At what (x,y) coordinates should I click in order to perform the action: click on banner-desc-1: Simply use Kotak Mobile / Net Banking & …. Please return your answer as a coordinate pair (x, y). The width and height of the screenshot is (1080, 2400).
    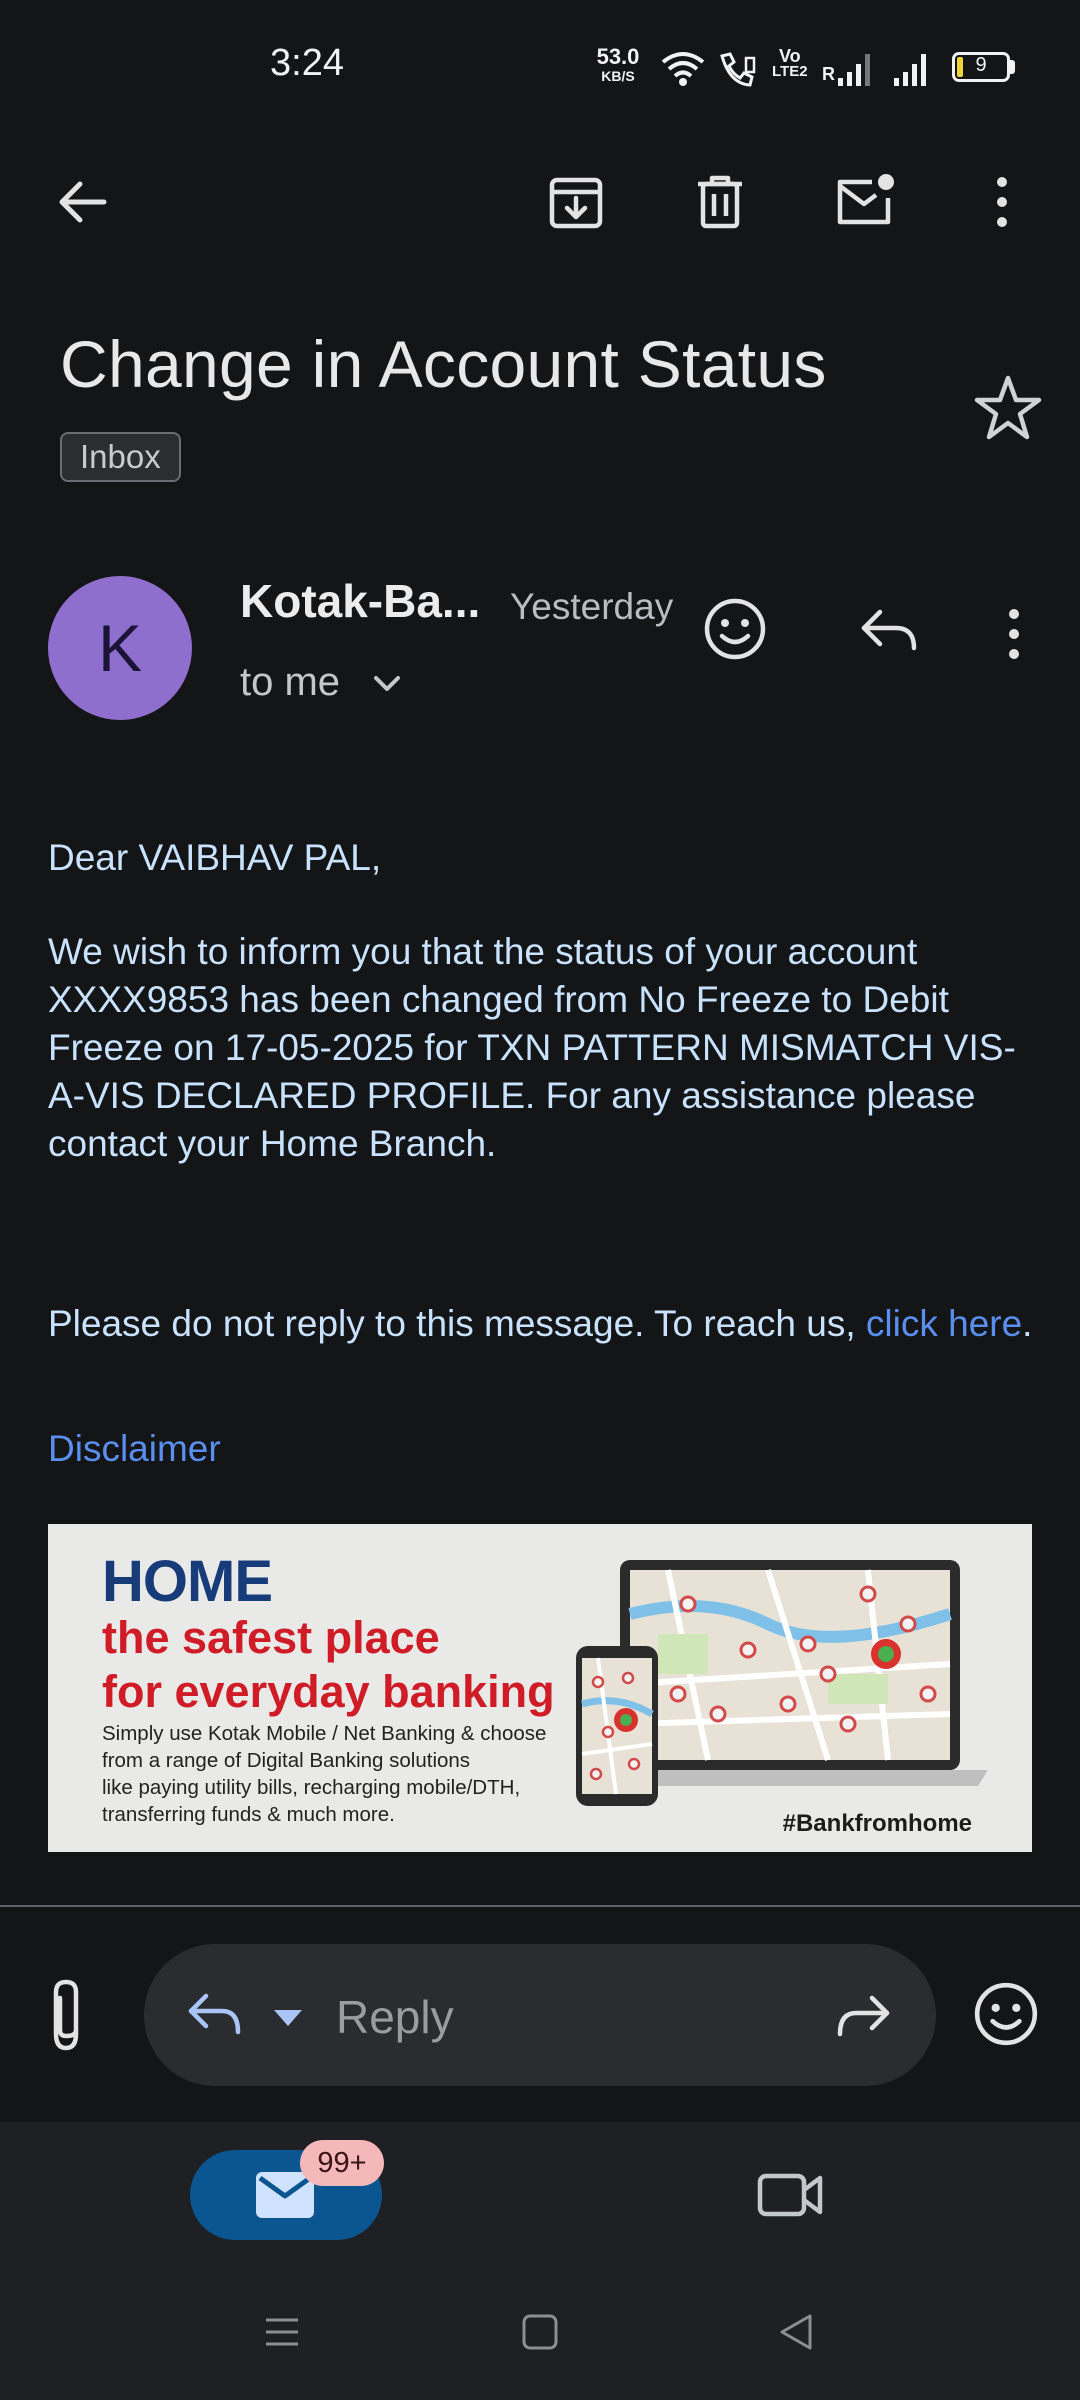
    Looking at the image, I should click on (324, 1733).